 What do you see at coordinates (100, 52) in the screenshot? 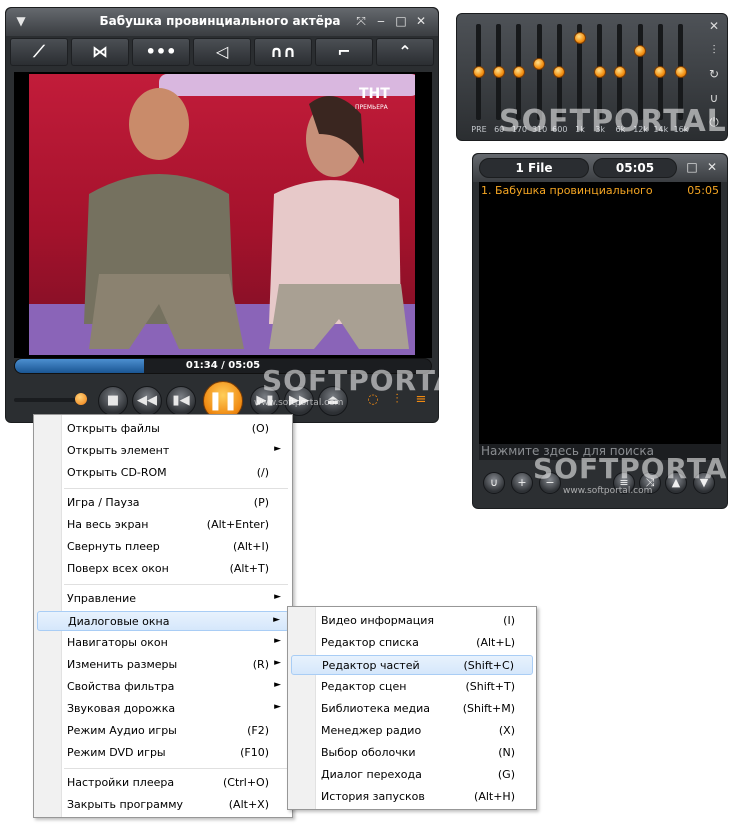
I see `shuttle-icon: ⋈` at bounding box center [100, 52].